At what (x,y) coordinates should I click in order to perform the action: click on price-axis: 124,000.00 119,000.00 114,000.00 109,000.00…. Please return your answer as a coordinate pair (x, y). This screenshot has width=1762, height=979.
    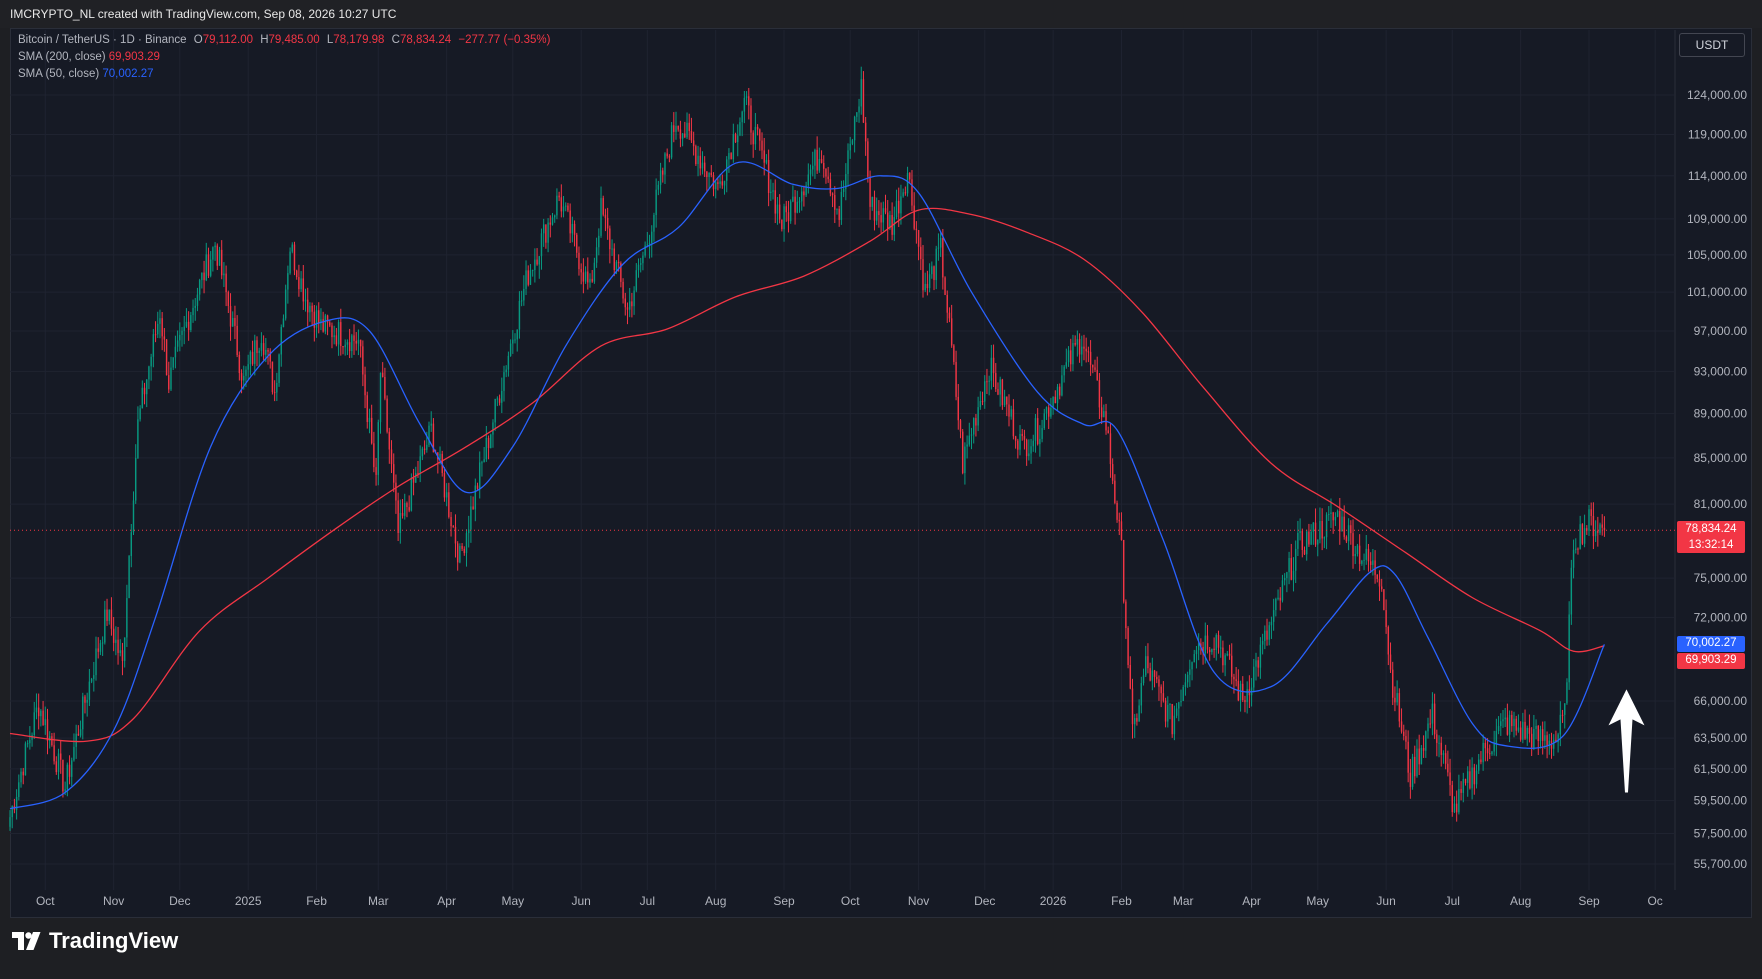
    Looking at the image, I should click on (1717, 479).